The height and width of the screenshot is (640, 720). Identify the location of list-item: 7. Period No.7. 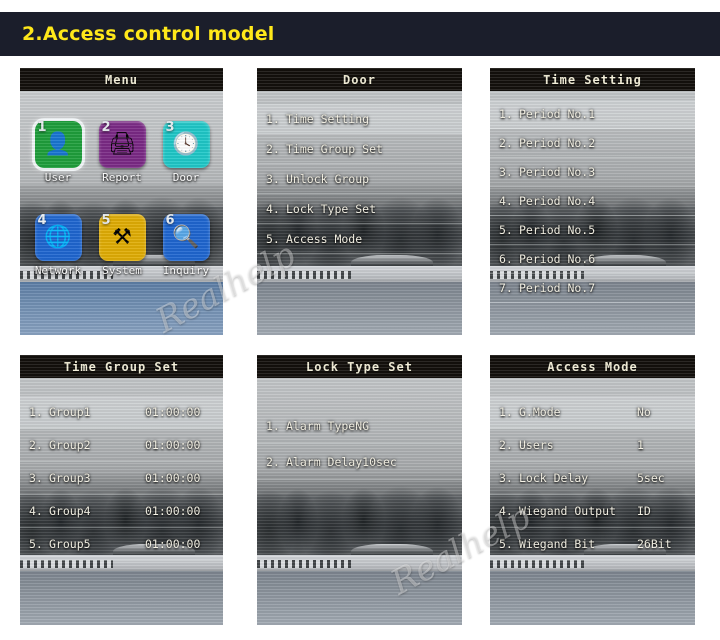
(592, 288).